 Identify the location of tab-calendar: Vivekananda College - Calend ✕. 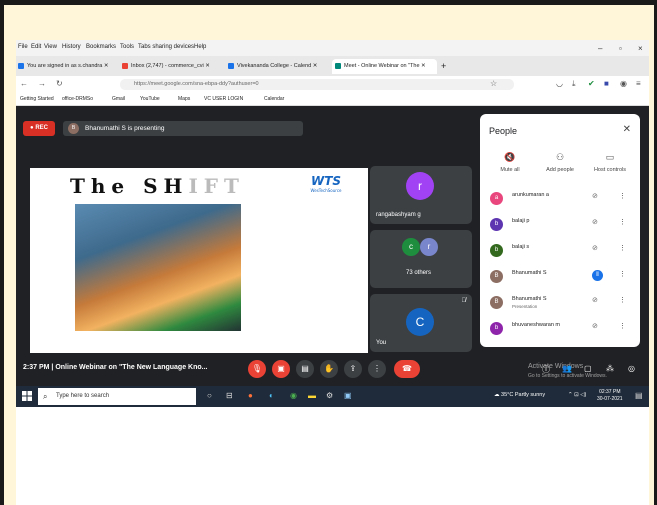
(278, 66).